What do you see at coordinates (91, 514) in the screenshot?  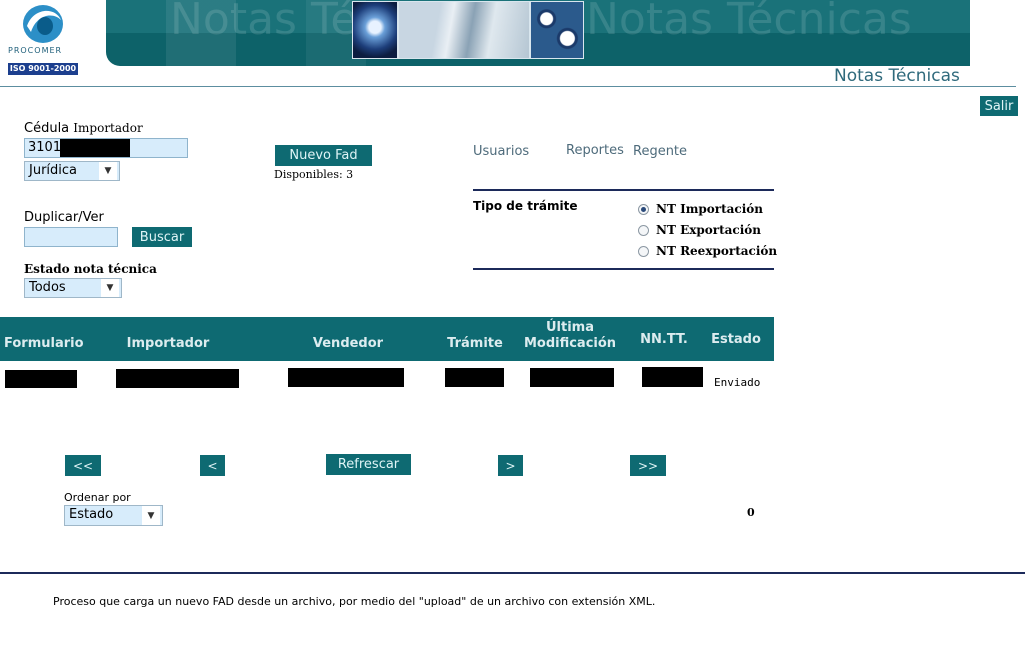 I see `sort-value: Estado` at bounding box center [91, 514].